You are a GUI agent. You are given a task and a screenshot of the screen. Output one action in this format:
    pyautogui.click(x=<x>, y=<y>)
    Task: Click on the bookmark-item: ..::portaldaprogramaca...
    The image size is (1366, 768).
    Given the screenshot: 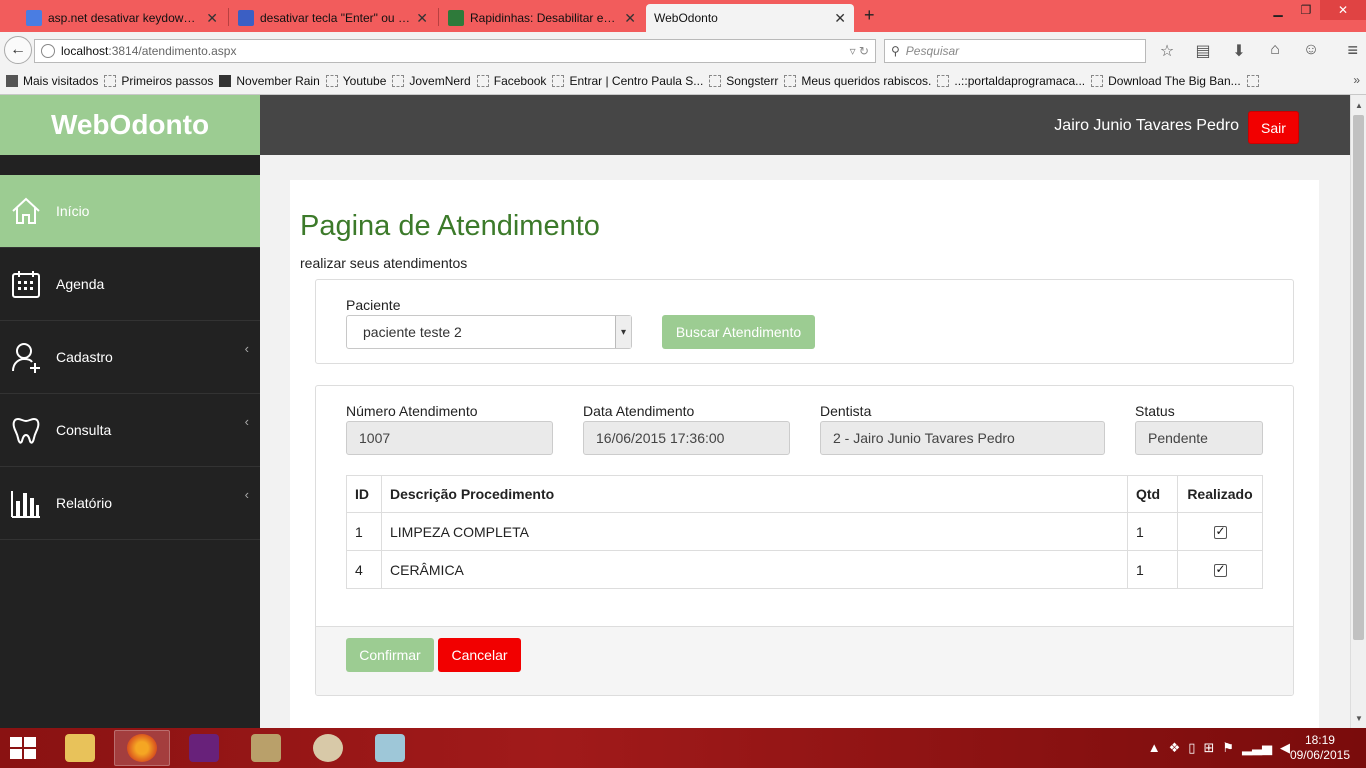 What is the action you would take?
    pyautogui.click(x=1011, y=81)
    